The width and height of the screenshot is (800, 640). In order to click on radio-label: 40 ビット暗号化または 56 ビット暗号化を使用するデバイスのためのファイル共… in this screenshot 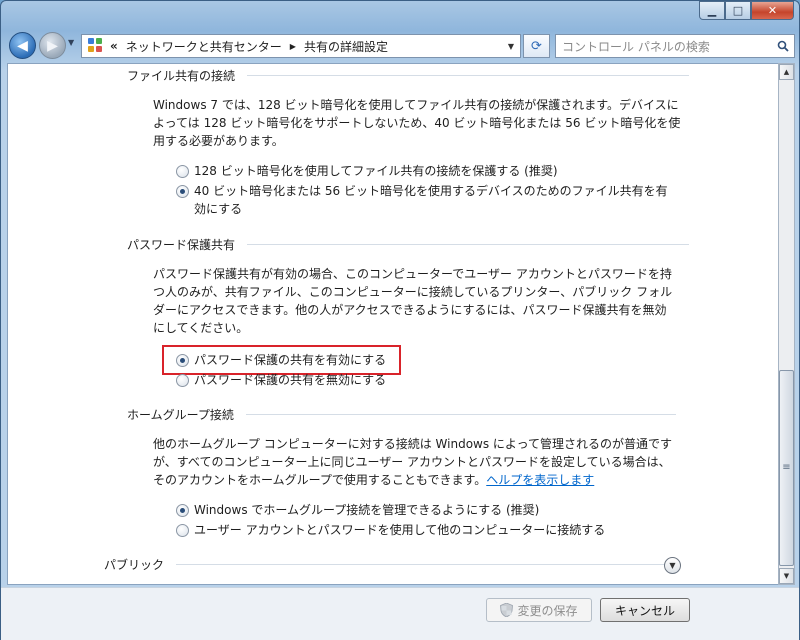, I will do `click(431, 200)`.